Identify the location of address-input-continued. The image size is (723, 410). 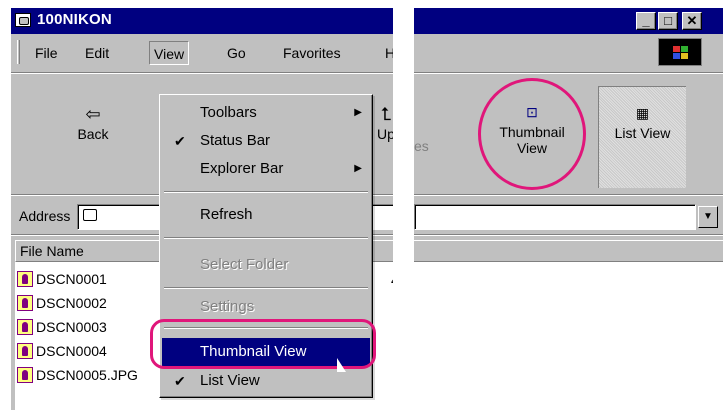
(555, 217).